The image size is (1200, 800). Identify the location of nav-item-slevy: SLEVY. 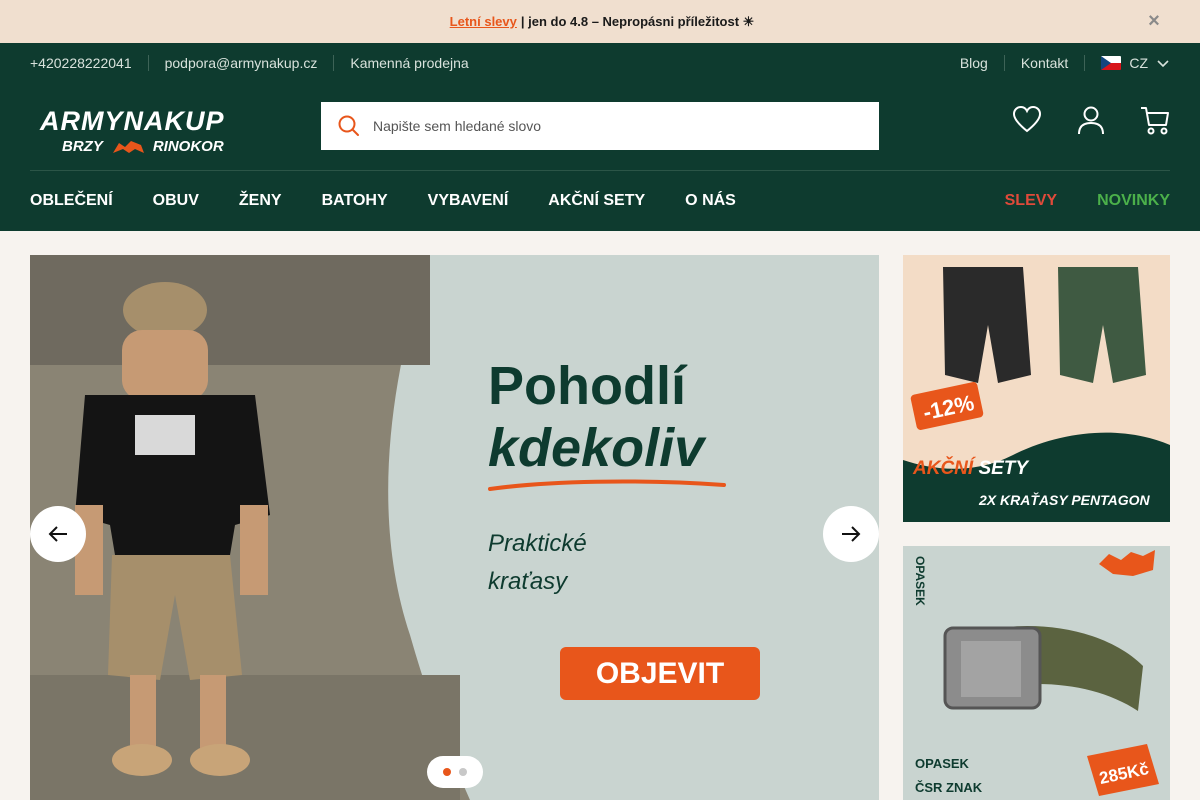
(1031, 201).